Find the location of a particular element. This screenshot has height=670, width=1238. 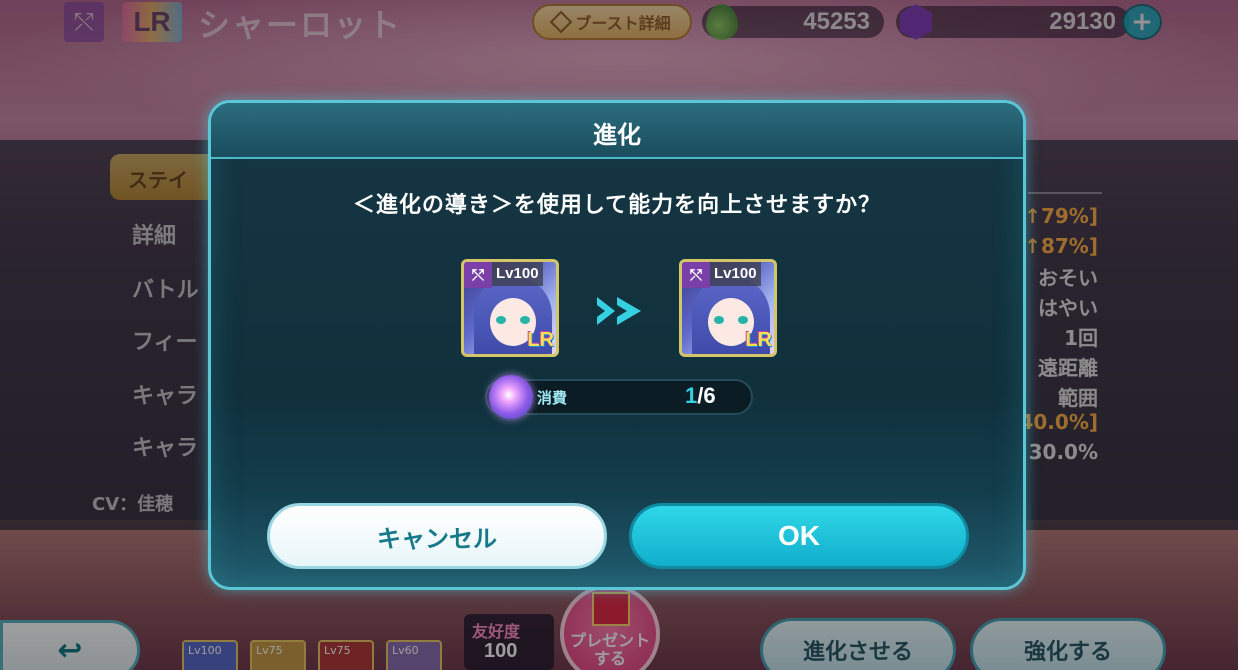

consume-total: /6 is located at coordinates (706, 395).